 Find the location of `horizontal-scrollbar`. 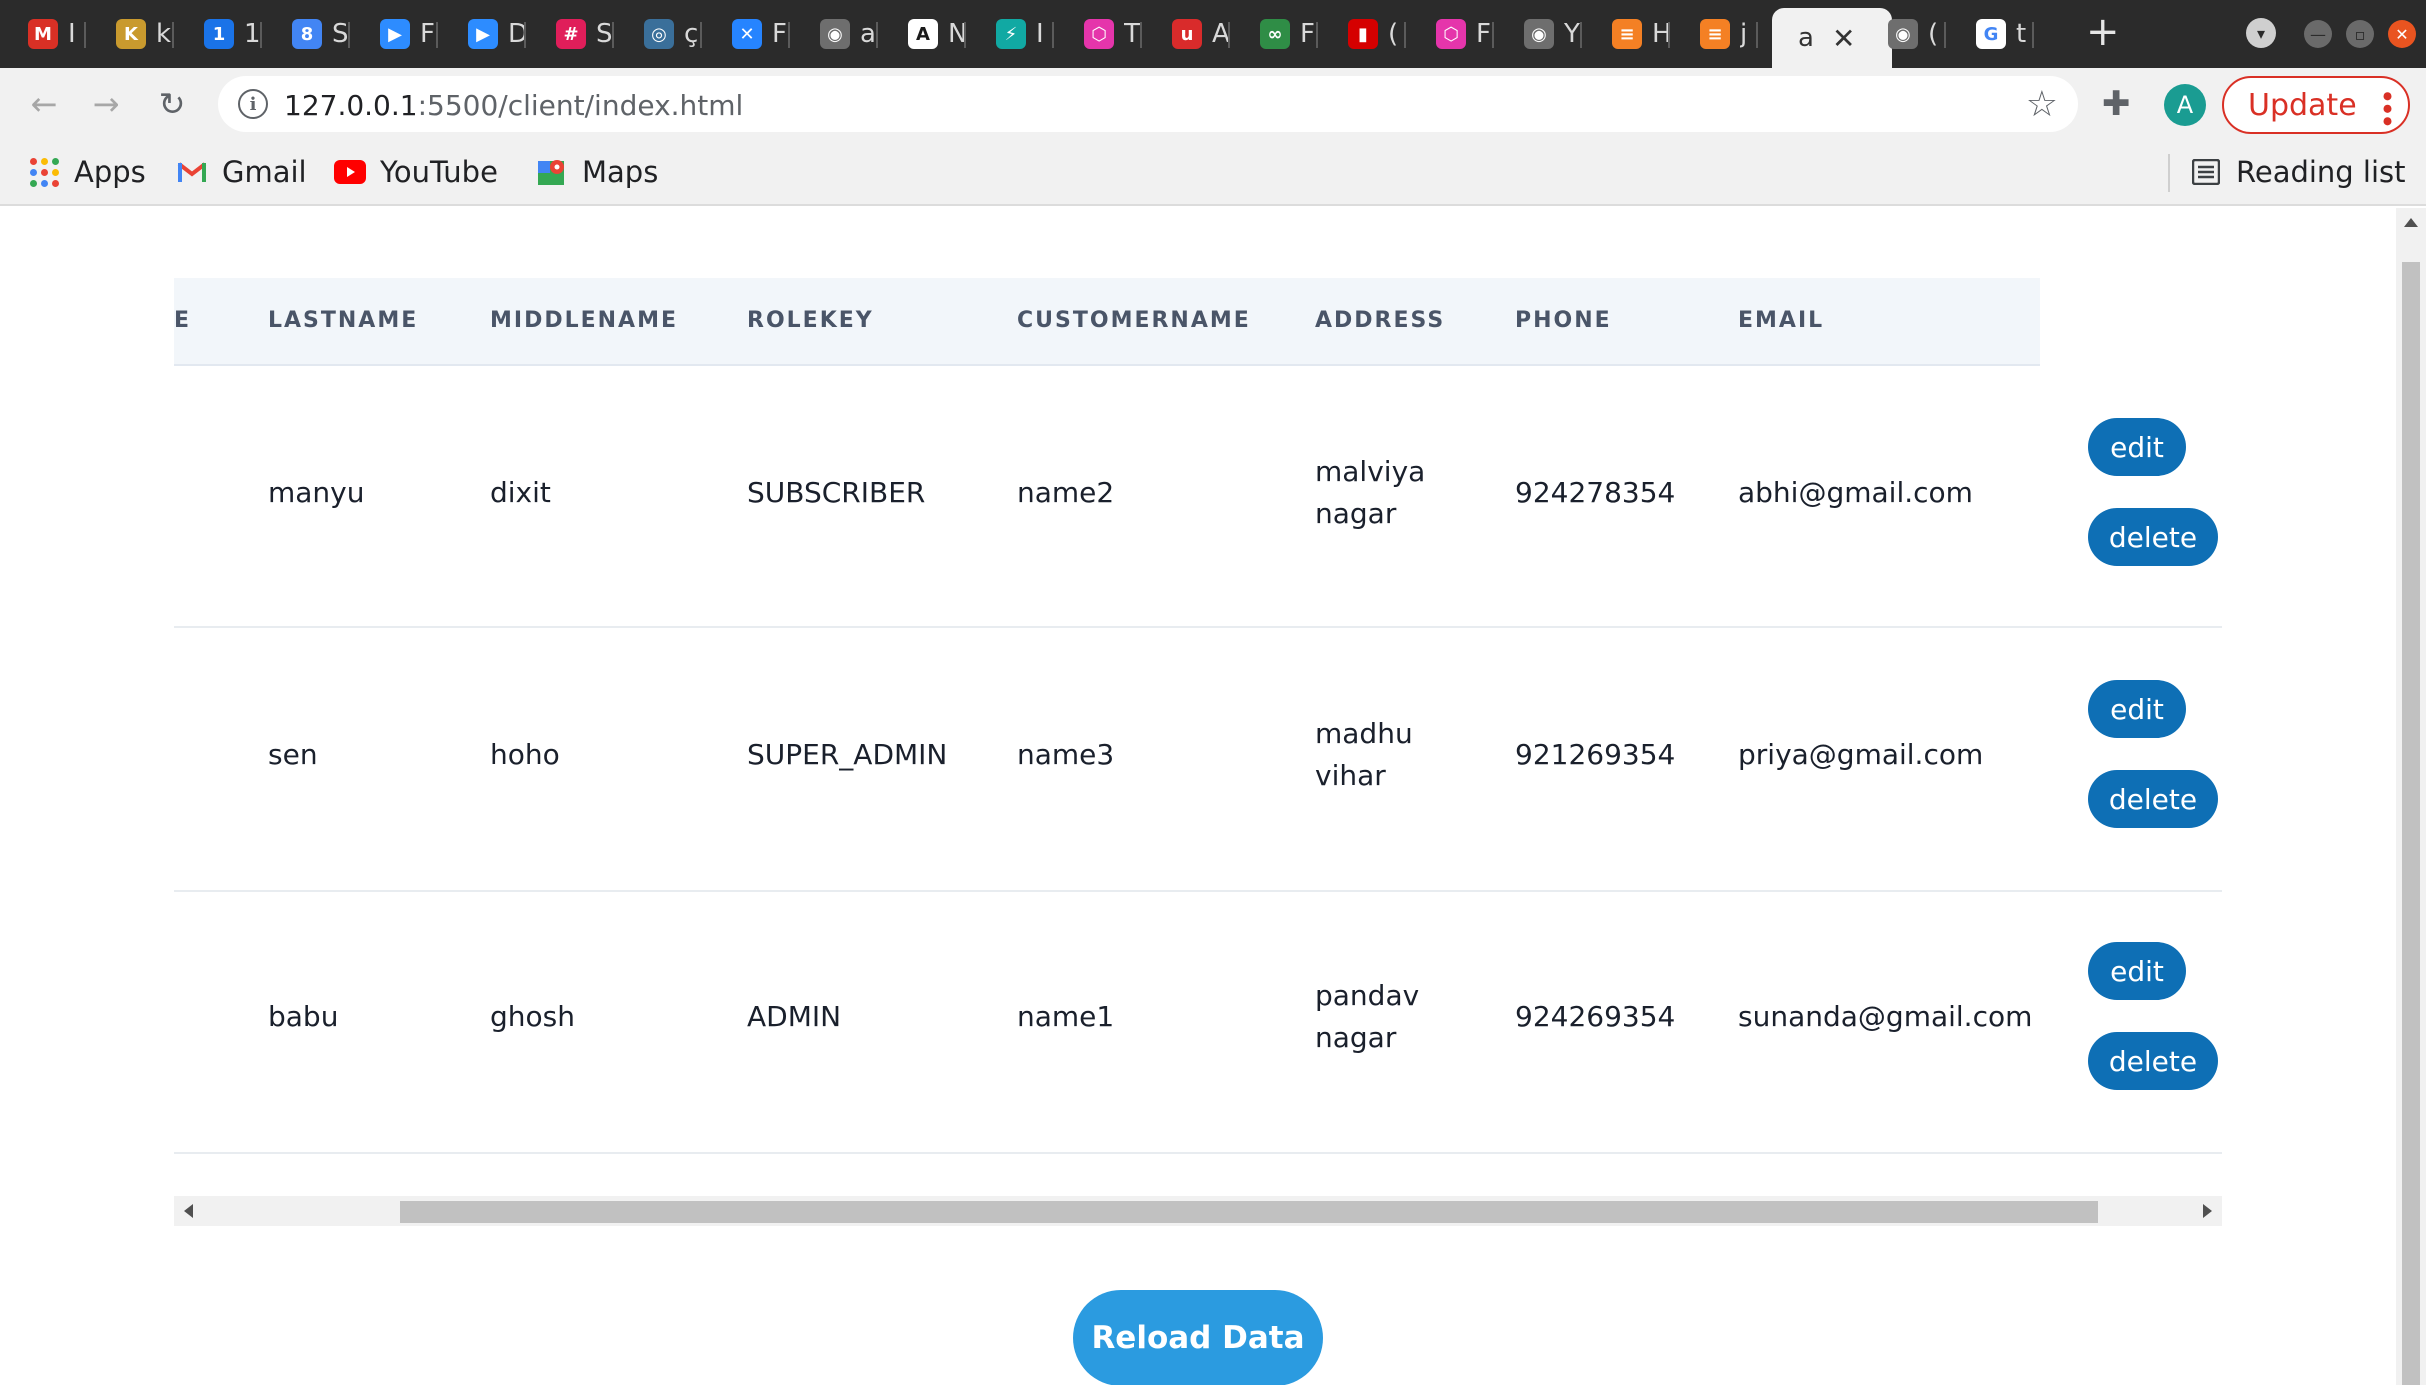

horizontal-scrollbar is located at coordinates (1198, 1211).